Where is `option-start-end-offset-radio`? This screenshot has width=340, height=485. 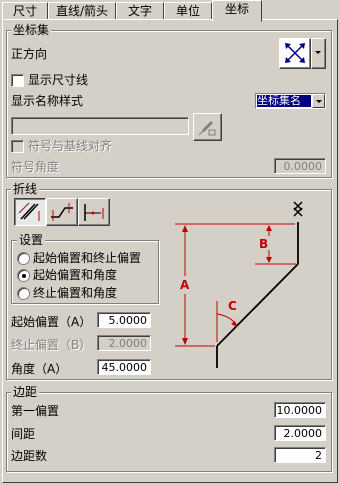 option-start-end-offset-radio is located at coordinates (23, 258).